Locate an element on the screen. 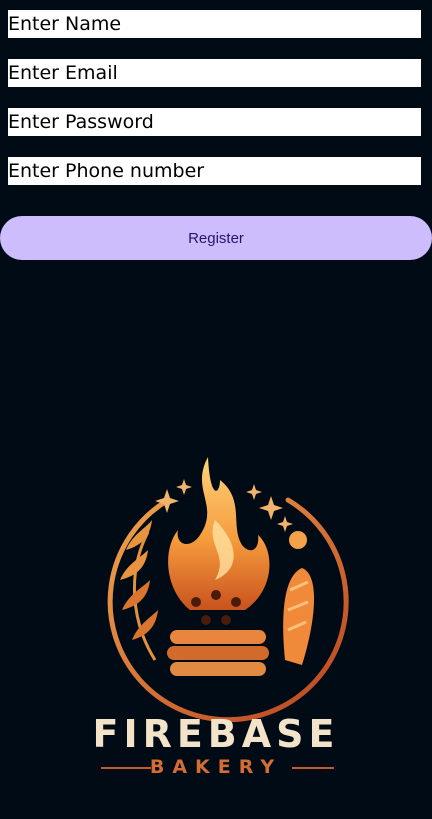 The image size is (432, 819). phone-field is located at coordinates (214, 171).